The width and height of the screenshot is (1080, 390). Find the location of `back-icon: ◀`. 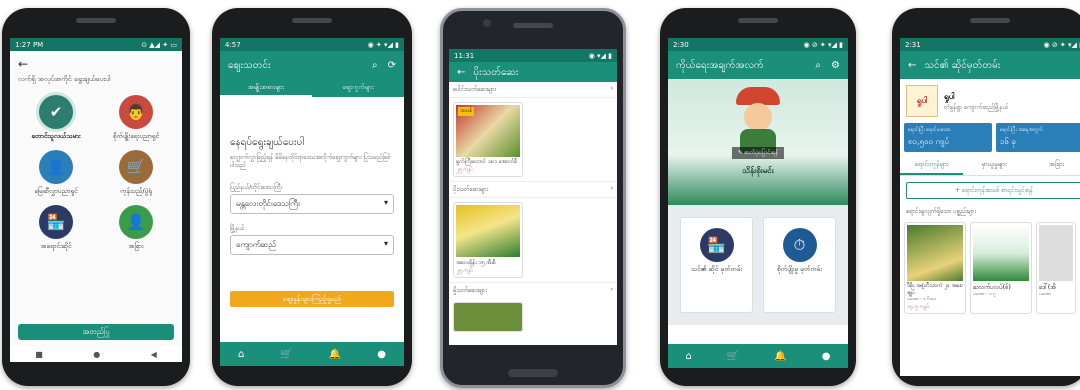

back-icon: ◀ is located at coordinates (154, 354).